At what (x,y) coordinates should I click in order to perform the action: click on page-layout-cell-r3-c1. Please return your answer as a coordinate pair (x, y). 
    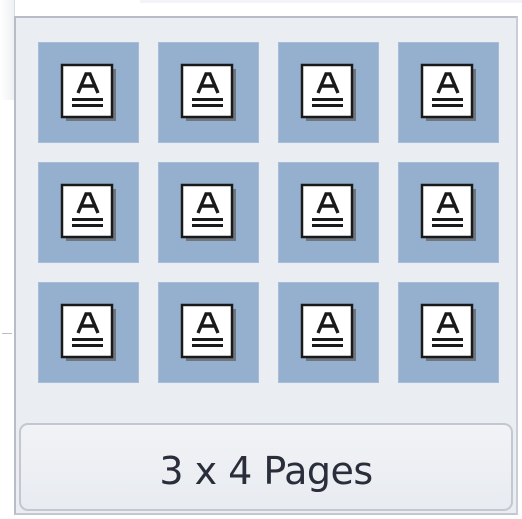
    Looking at the image, I should click on (88, 332).